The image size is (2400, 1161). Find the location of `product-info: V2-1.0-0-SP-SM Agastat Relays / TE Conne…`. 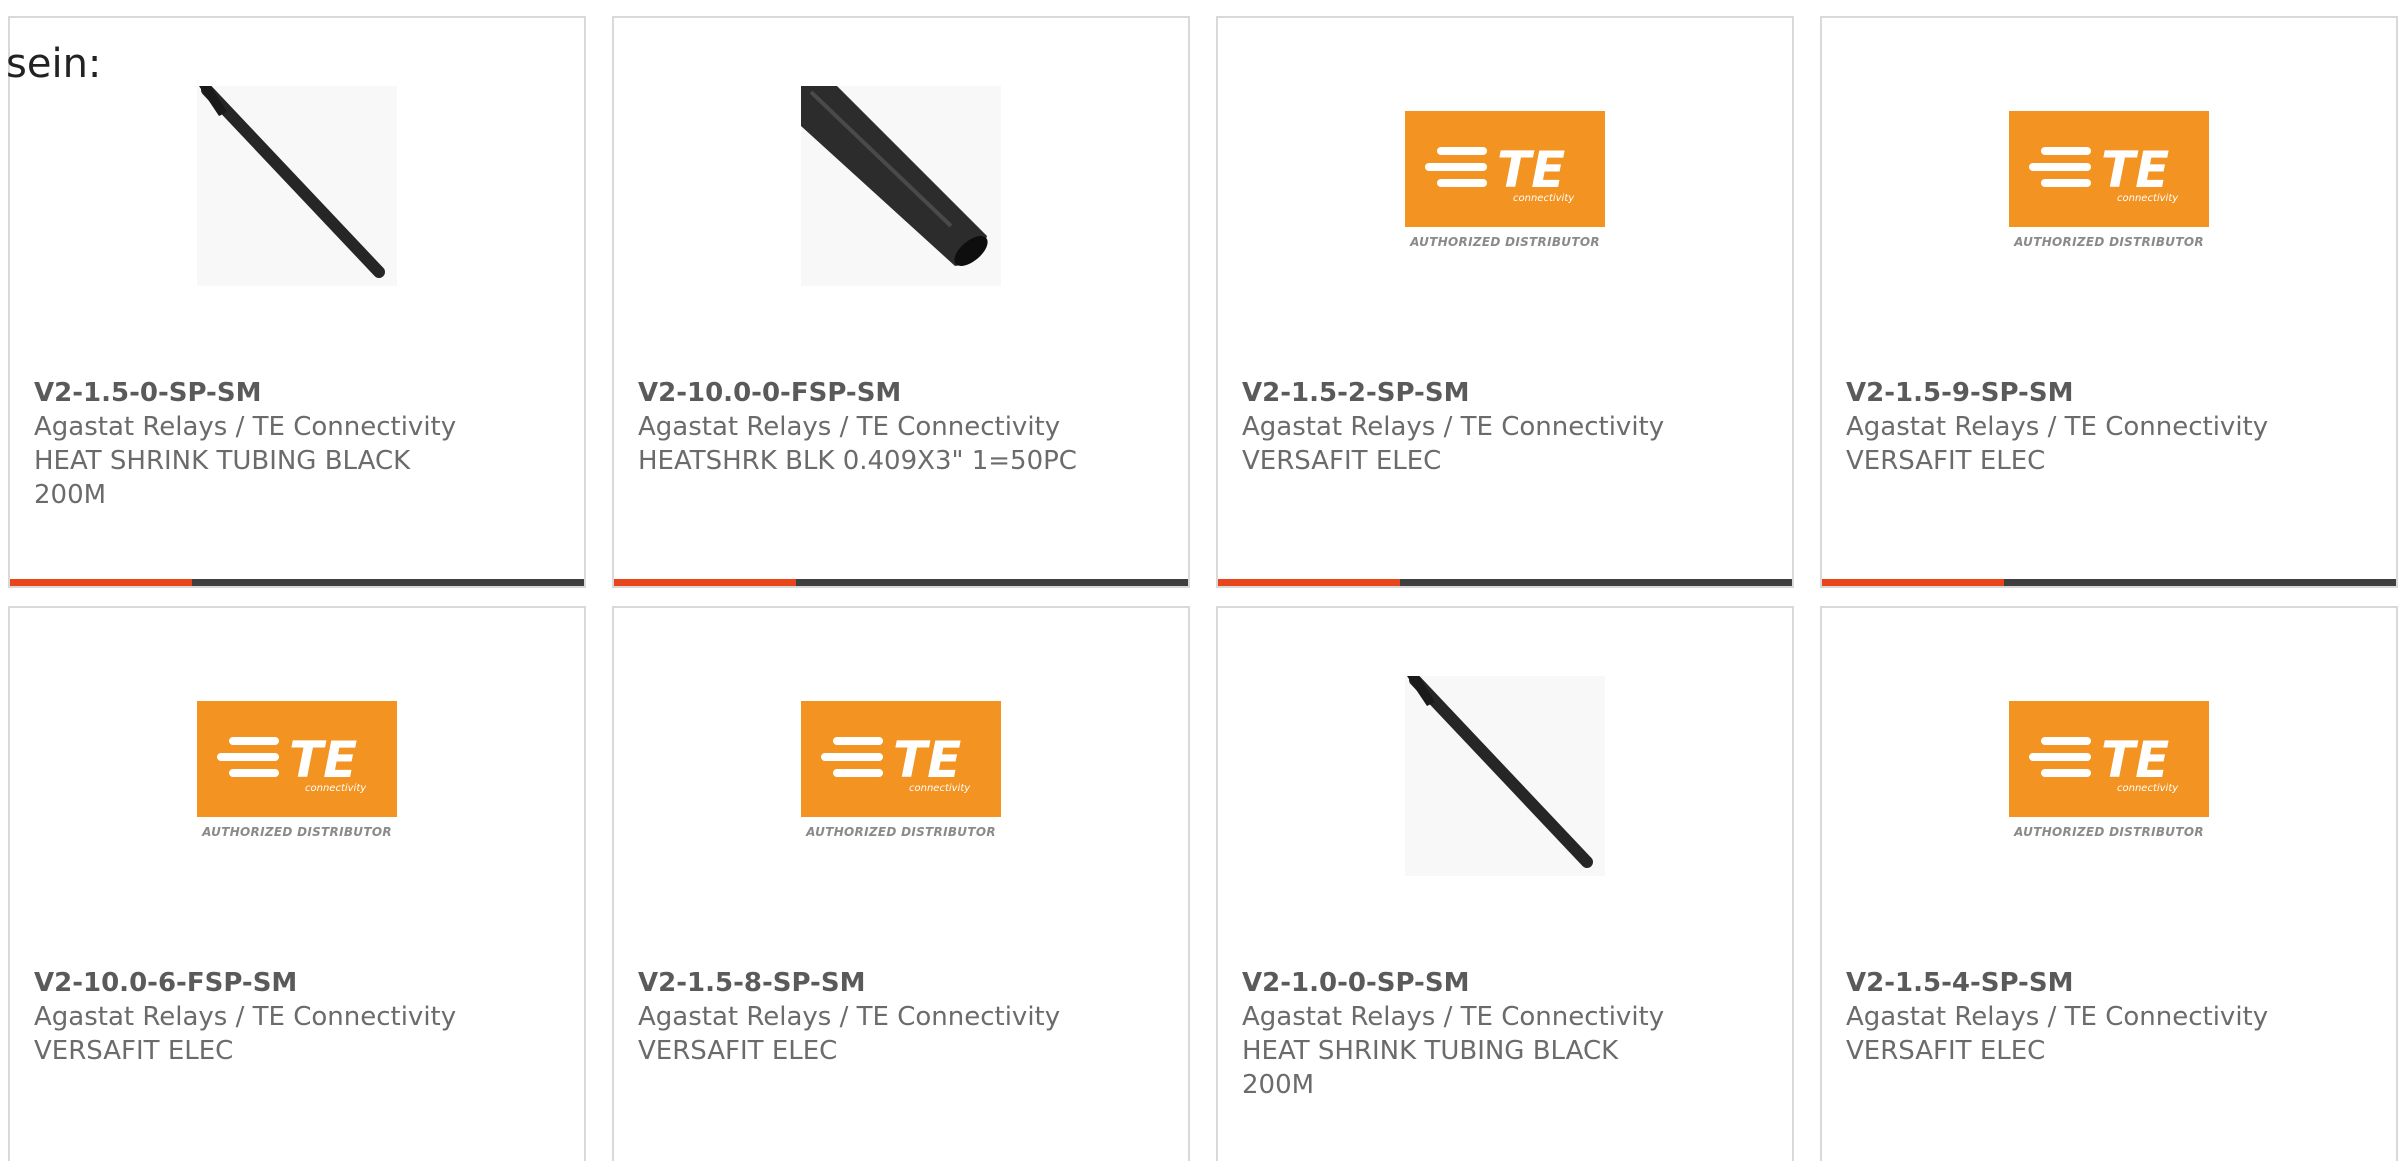

product-info: V2-1.0-0-SP-SM Agastat Relays / TE Conne… is located at coordinates (1505, 1034).